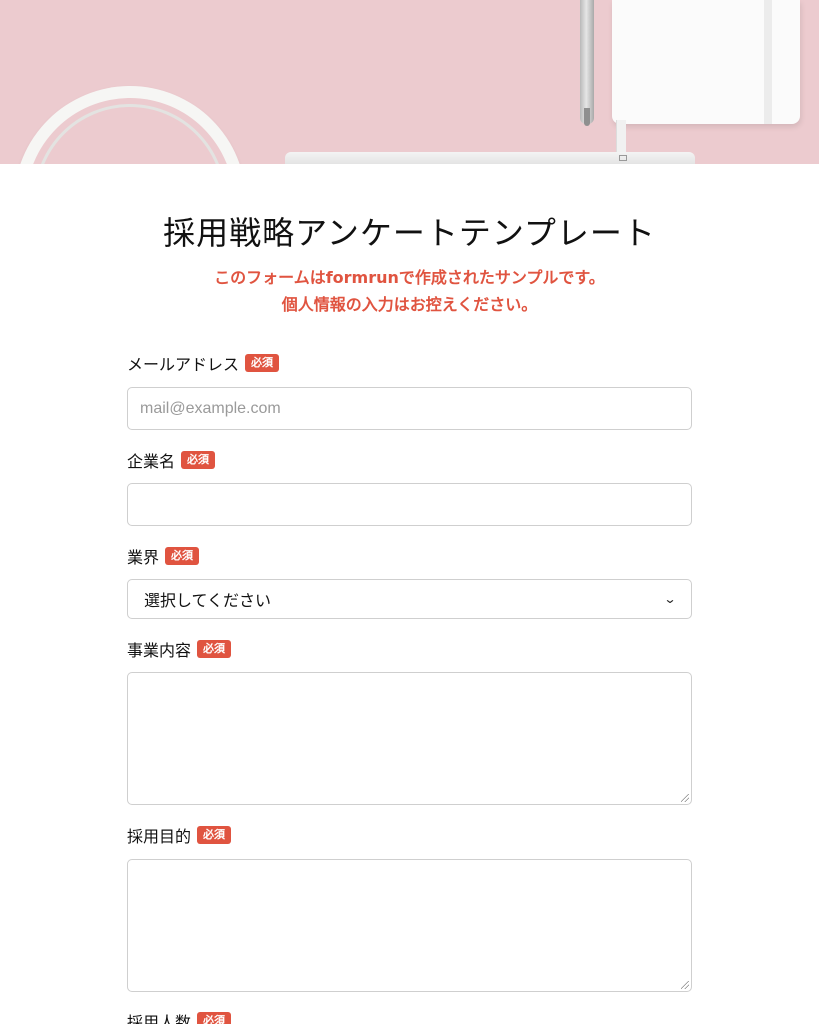  I want to click on business-description-textarea, so click(409, 738).